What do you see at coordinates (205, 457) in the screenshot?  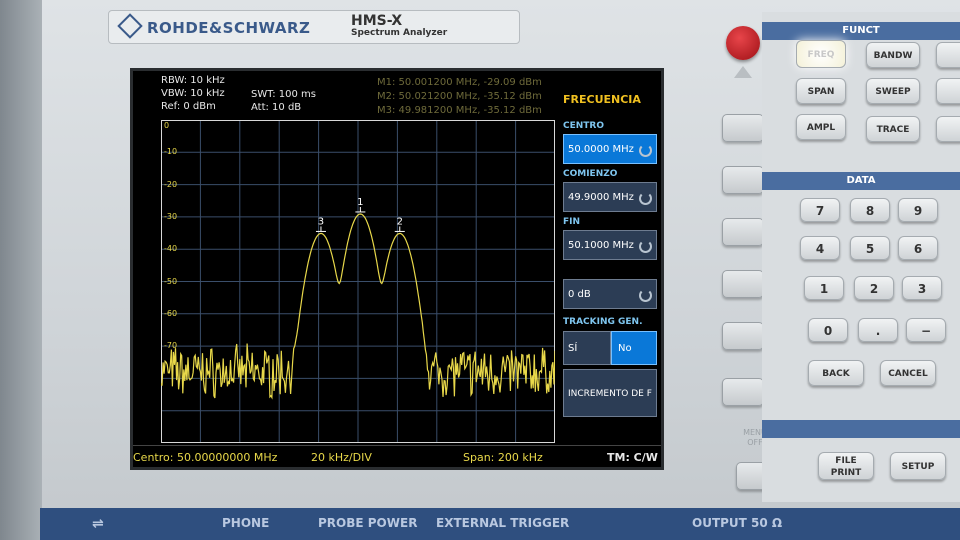 I see `center-frequency-readout: Centro: 50.00000000 MHz` at bounding box center [205, 457].